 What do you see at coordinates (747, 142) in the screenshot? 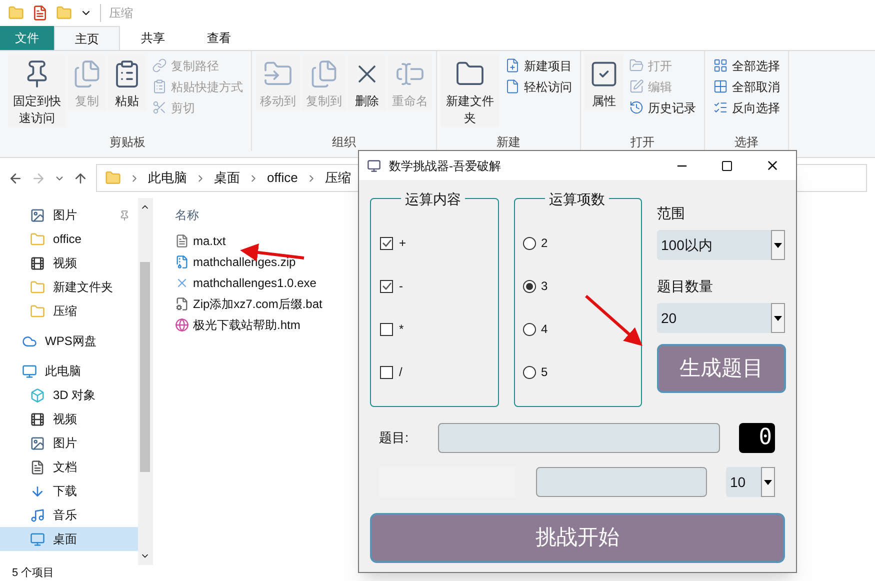
I see `group-label: 选择` at bounding box center [747, 142].